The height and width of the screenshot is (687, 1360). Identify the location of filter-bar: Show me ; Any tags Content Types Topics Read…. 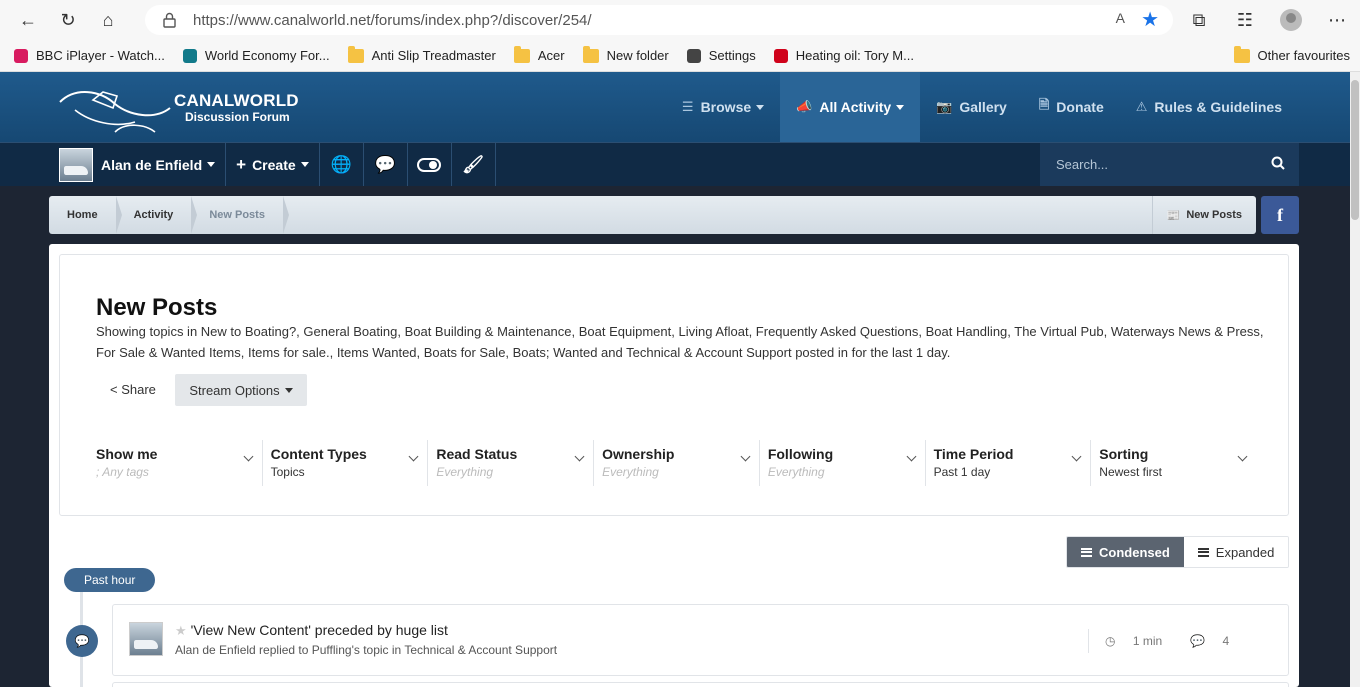
(676, 463).